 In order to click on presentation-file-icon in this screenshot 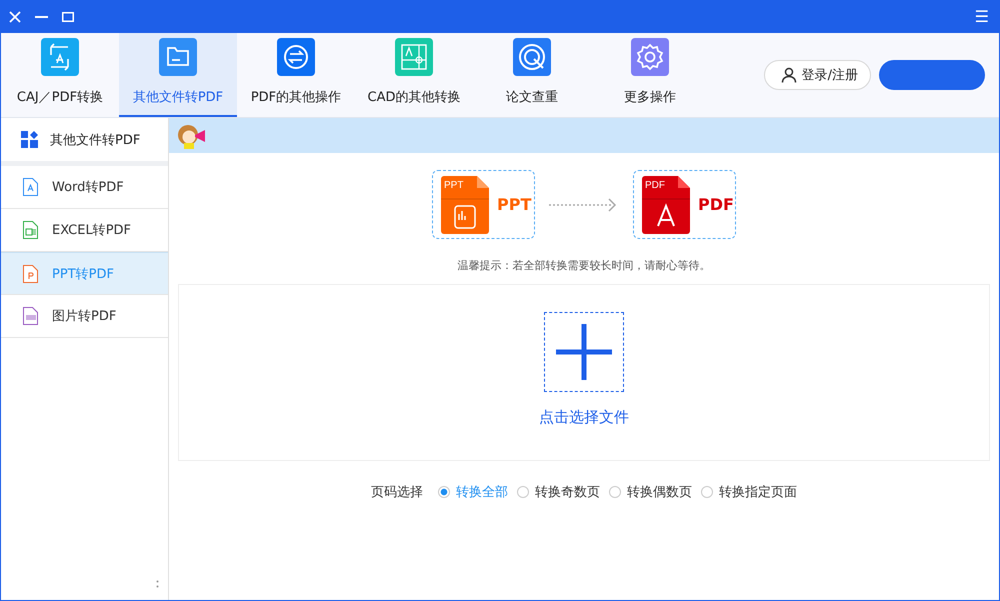, I will do `click(465, 205)`.